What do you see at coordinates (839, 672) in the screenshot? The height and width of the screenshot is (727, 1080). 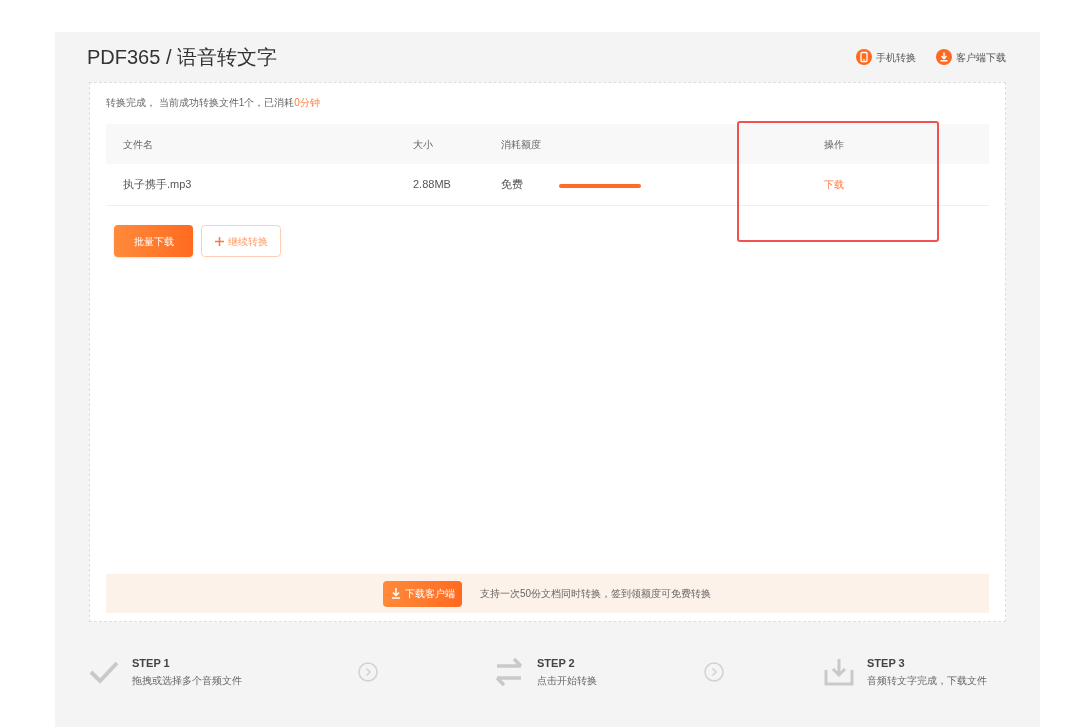 I see `download-tray-icon` at bounding box center [839, 672].